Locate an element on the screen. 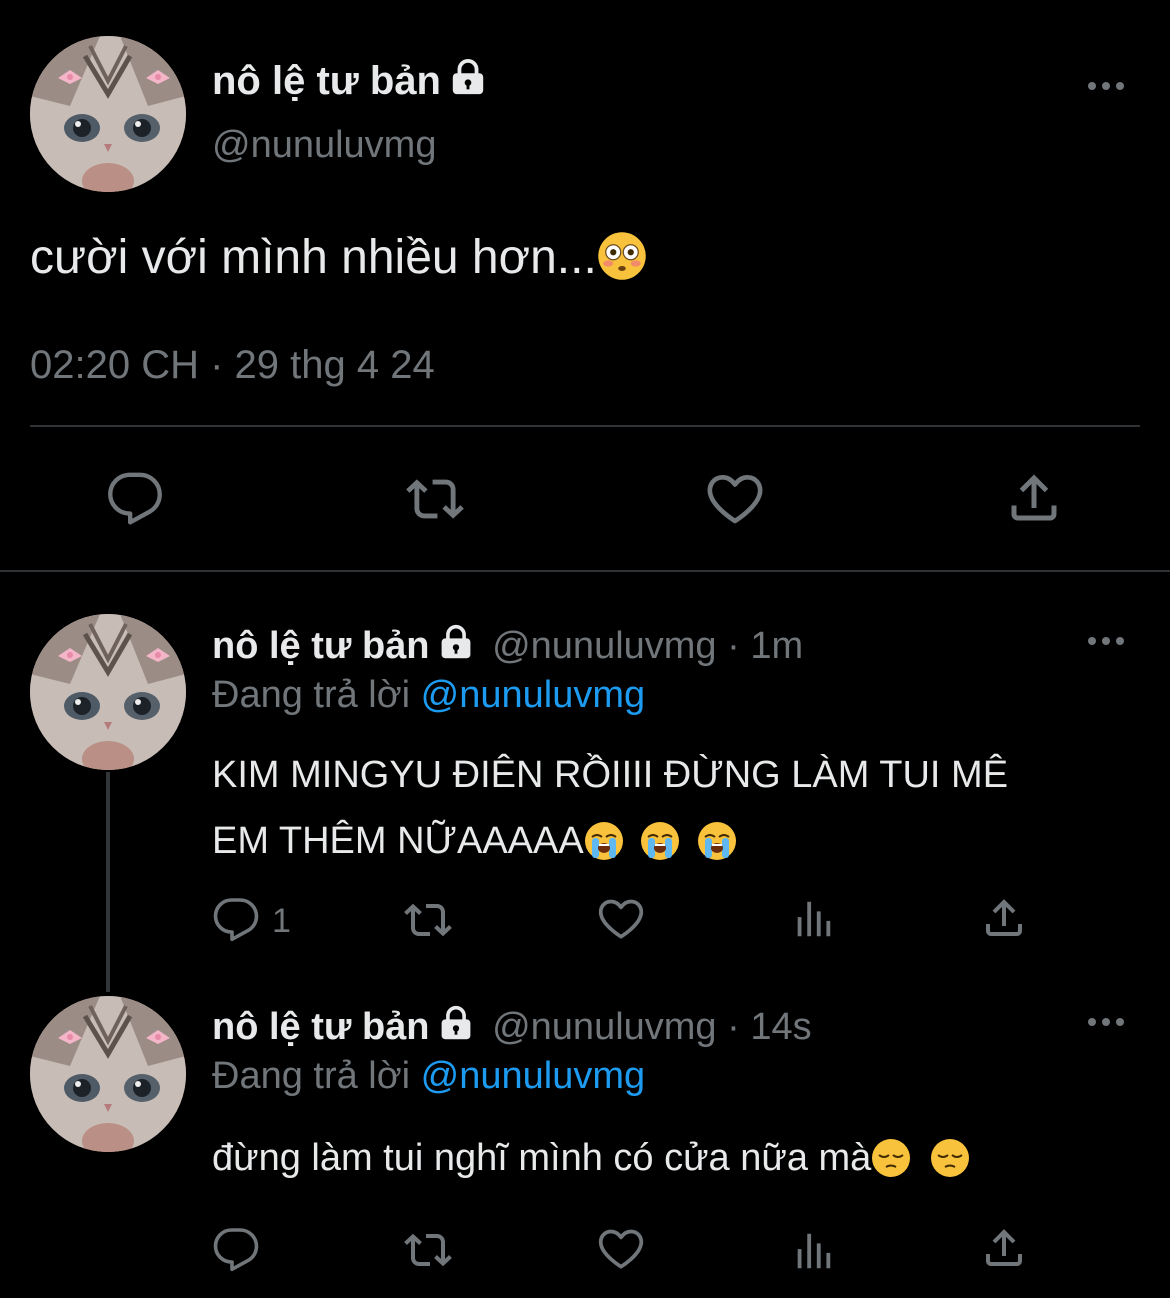  reply-count: 1 is located at coordinates (281, 921).